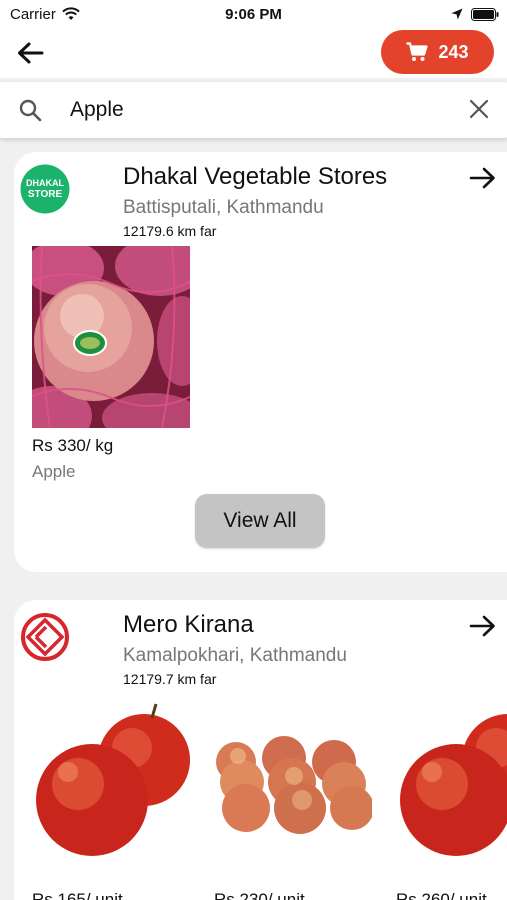 The height and width of the screenshot is (900, 507). Describe the element at coordinates (479, 109) in the screenshot. I see `clear-search-icon` at that location.